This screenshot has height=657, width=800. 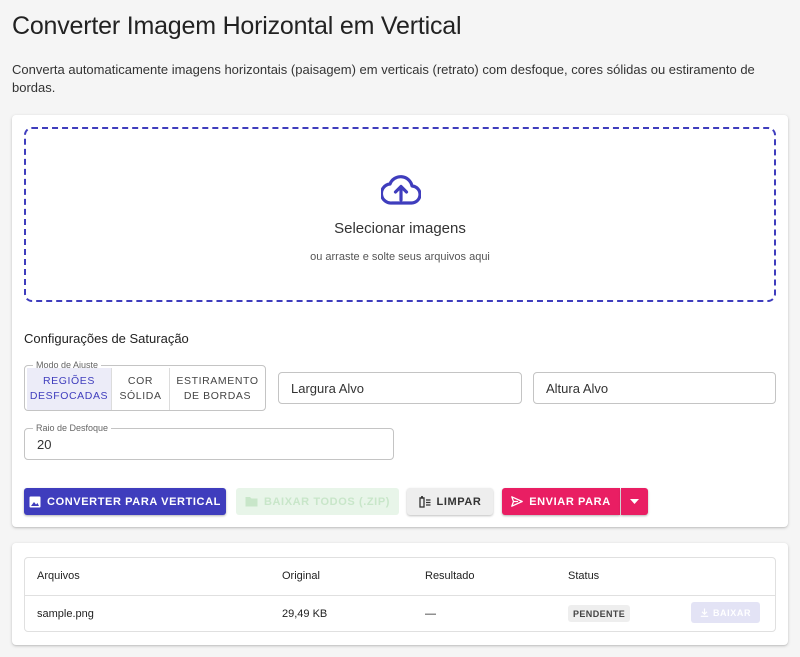 What do you see at coordinates (450, 576) in the screenshot?
I see `column-header-result: Resultado` at bounding box center [450, 576].